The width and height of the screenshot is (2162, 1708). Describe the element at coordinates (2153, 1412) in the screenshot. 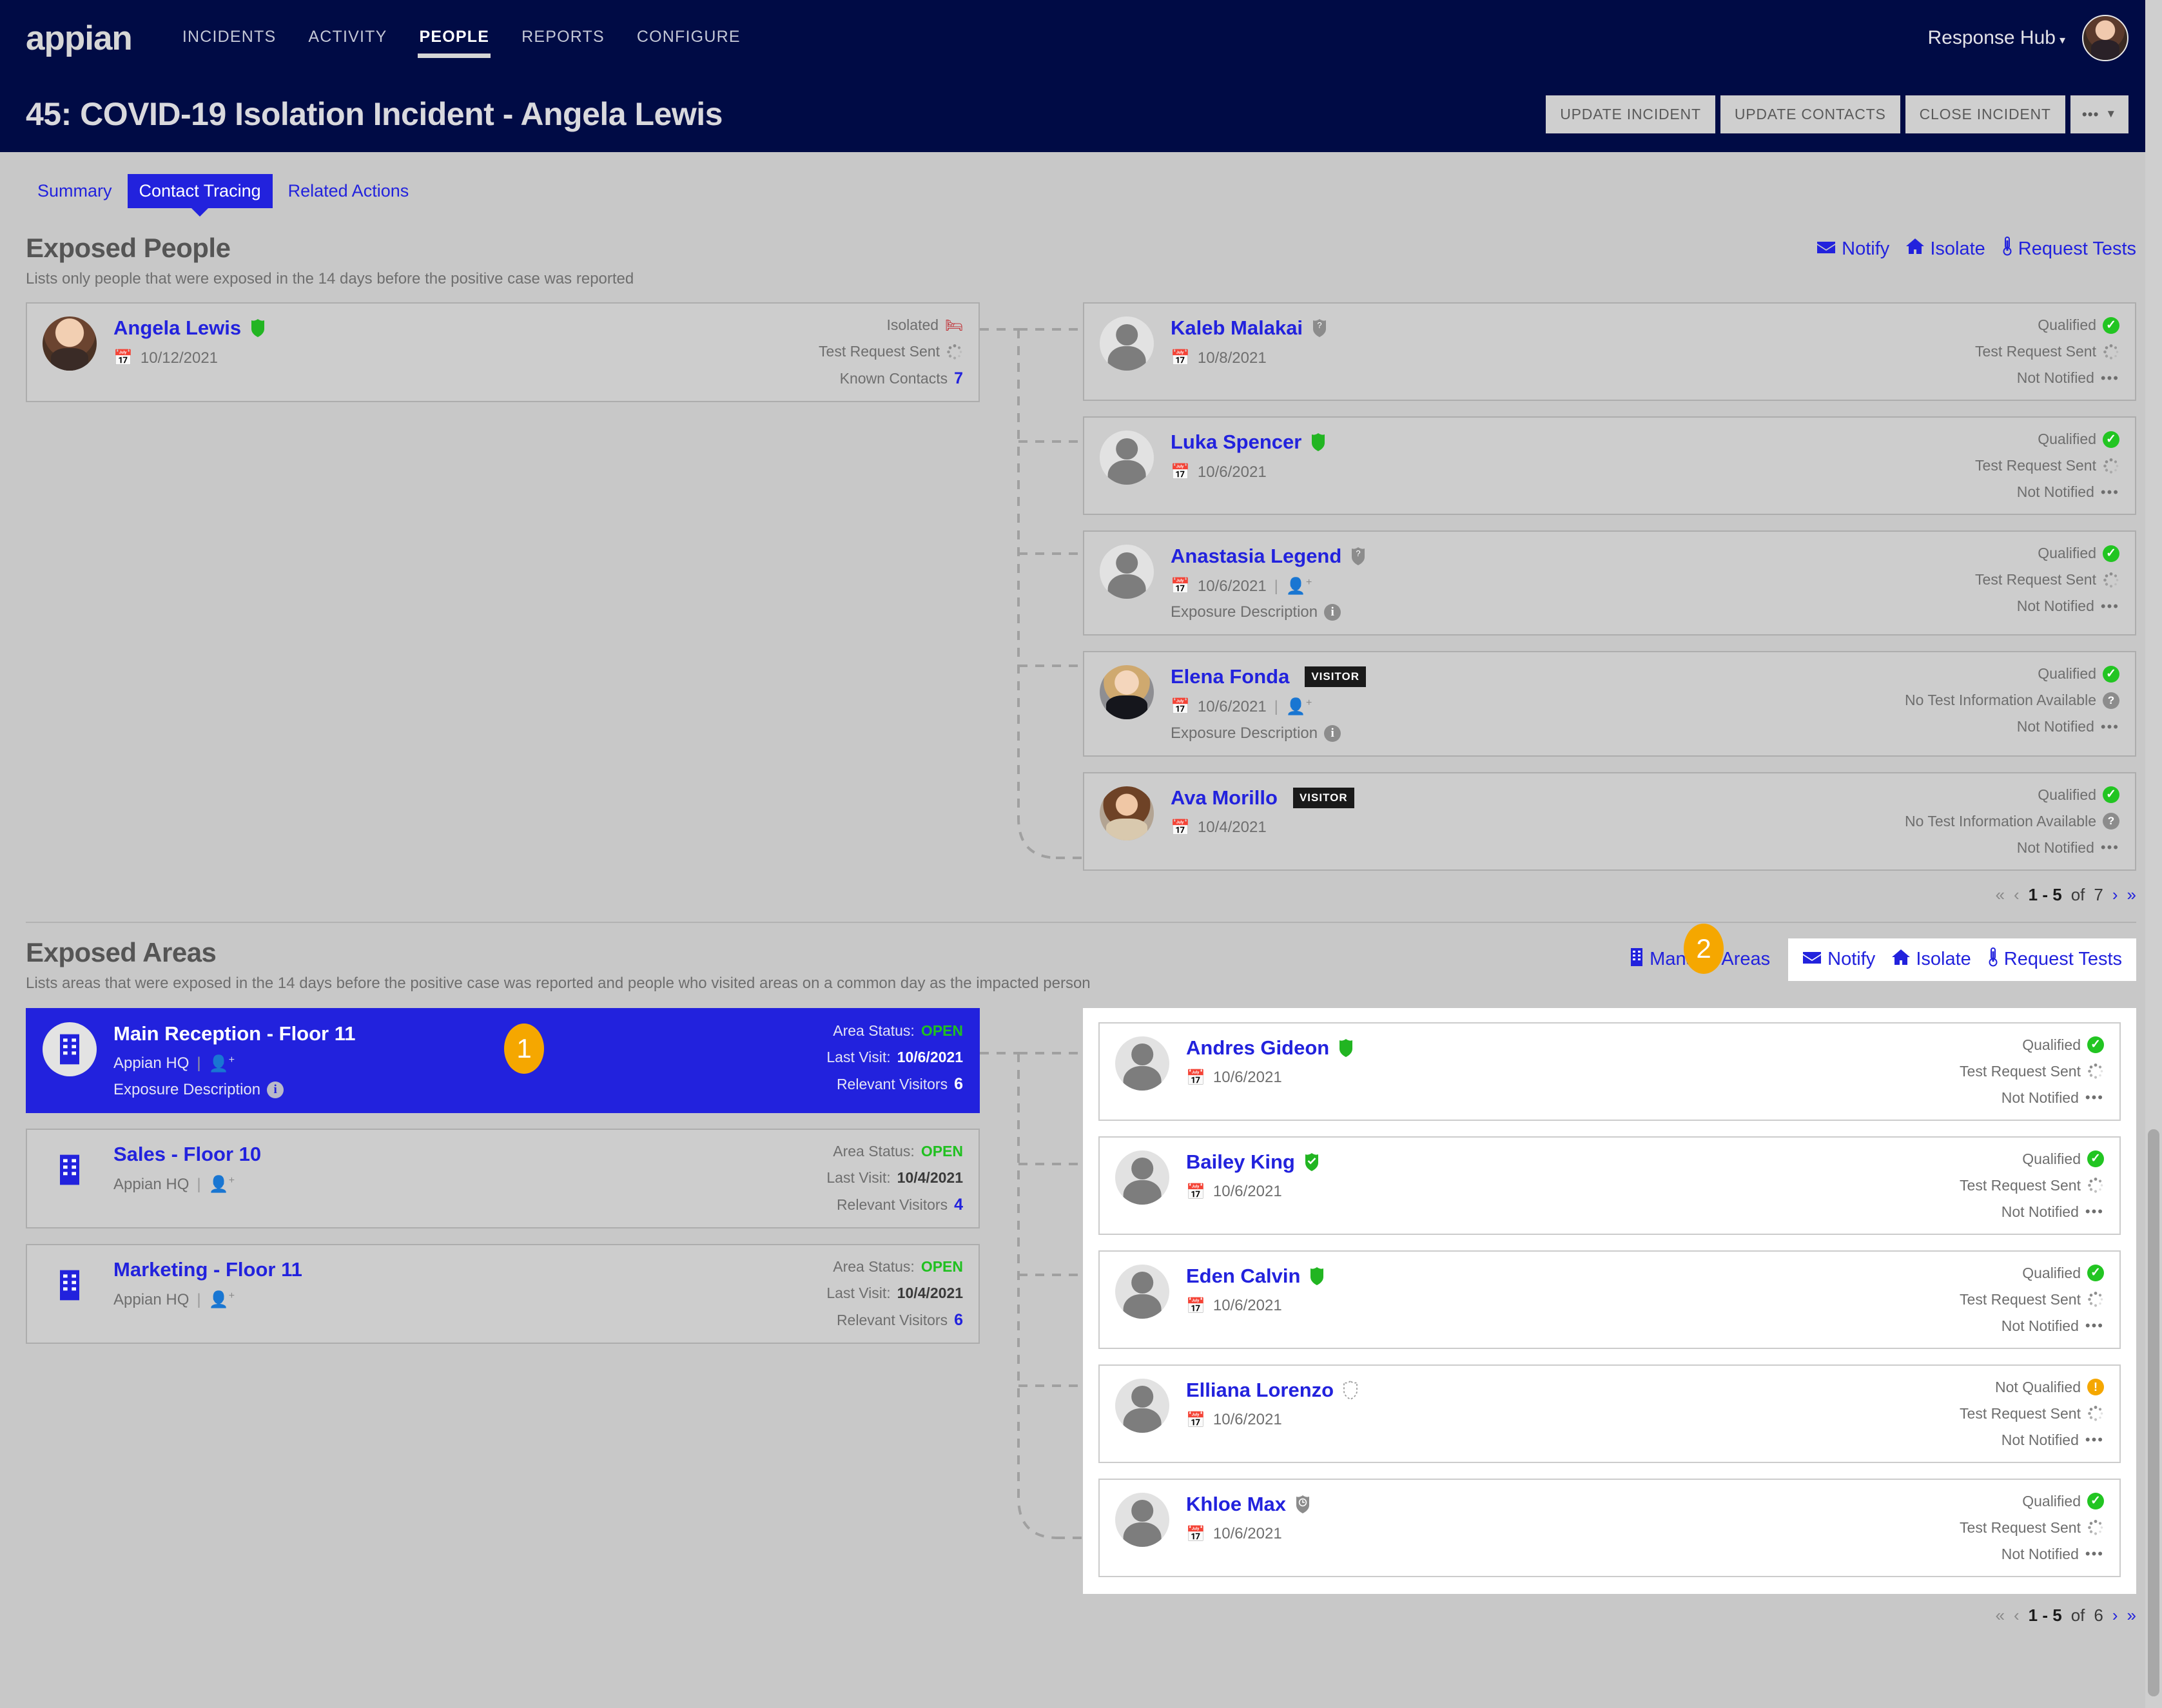

I see `scrollbar-thumb` at that location.